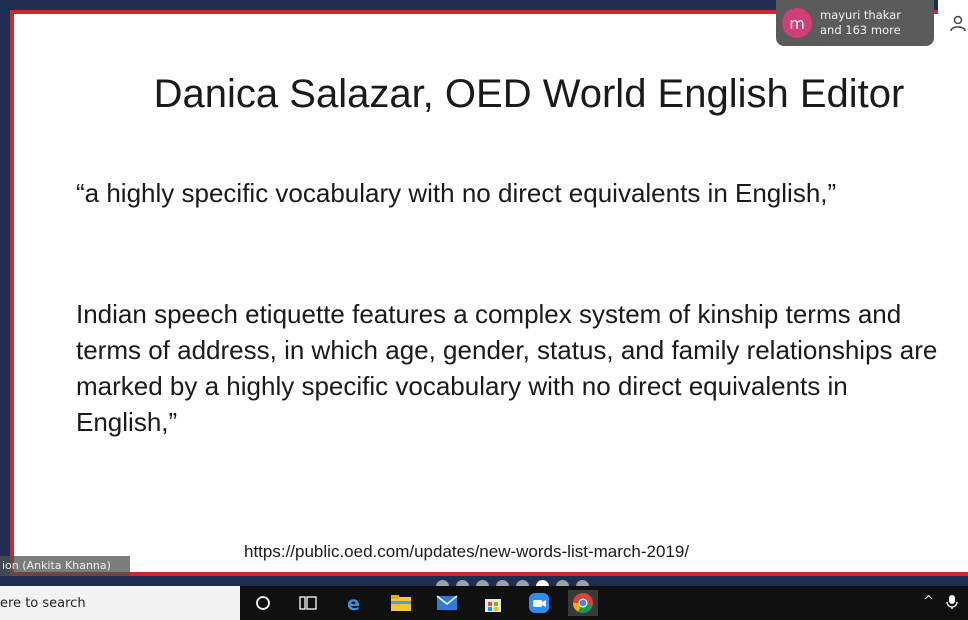 The image size is (968, 620). What do you see at coordinates (797, 23) in the screenshot?
I see `avatar: m` at bounding box center [797, 23].